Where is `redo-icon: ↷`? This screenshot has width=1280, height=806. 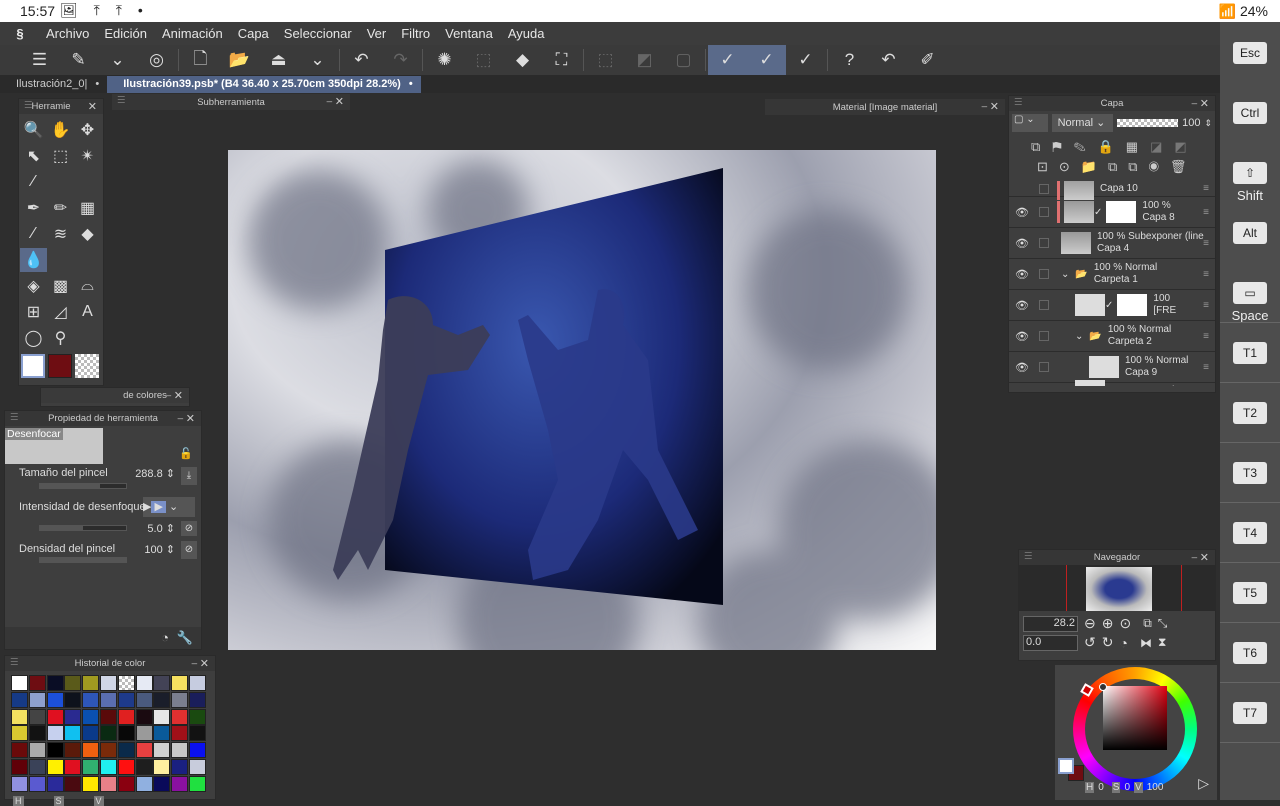
redo-icon: ↷ is located at coordinates (400, 60).